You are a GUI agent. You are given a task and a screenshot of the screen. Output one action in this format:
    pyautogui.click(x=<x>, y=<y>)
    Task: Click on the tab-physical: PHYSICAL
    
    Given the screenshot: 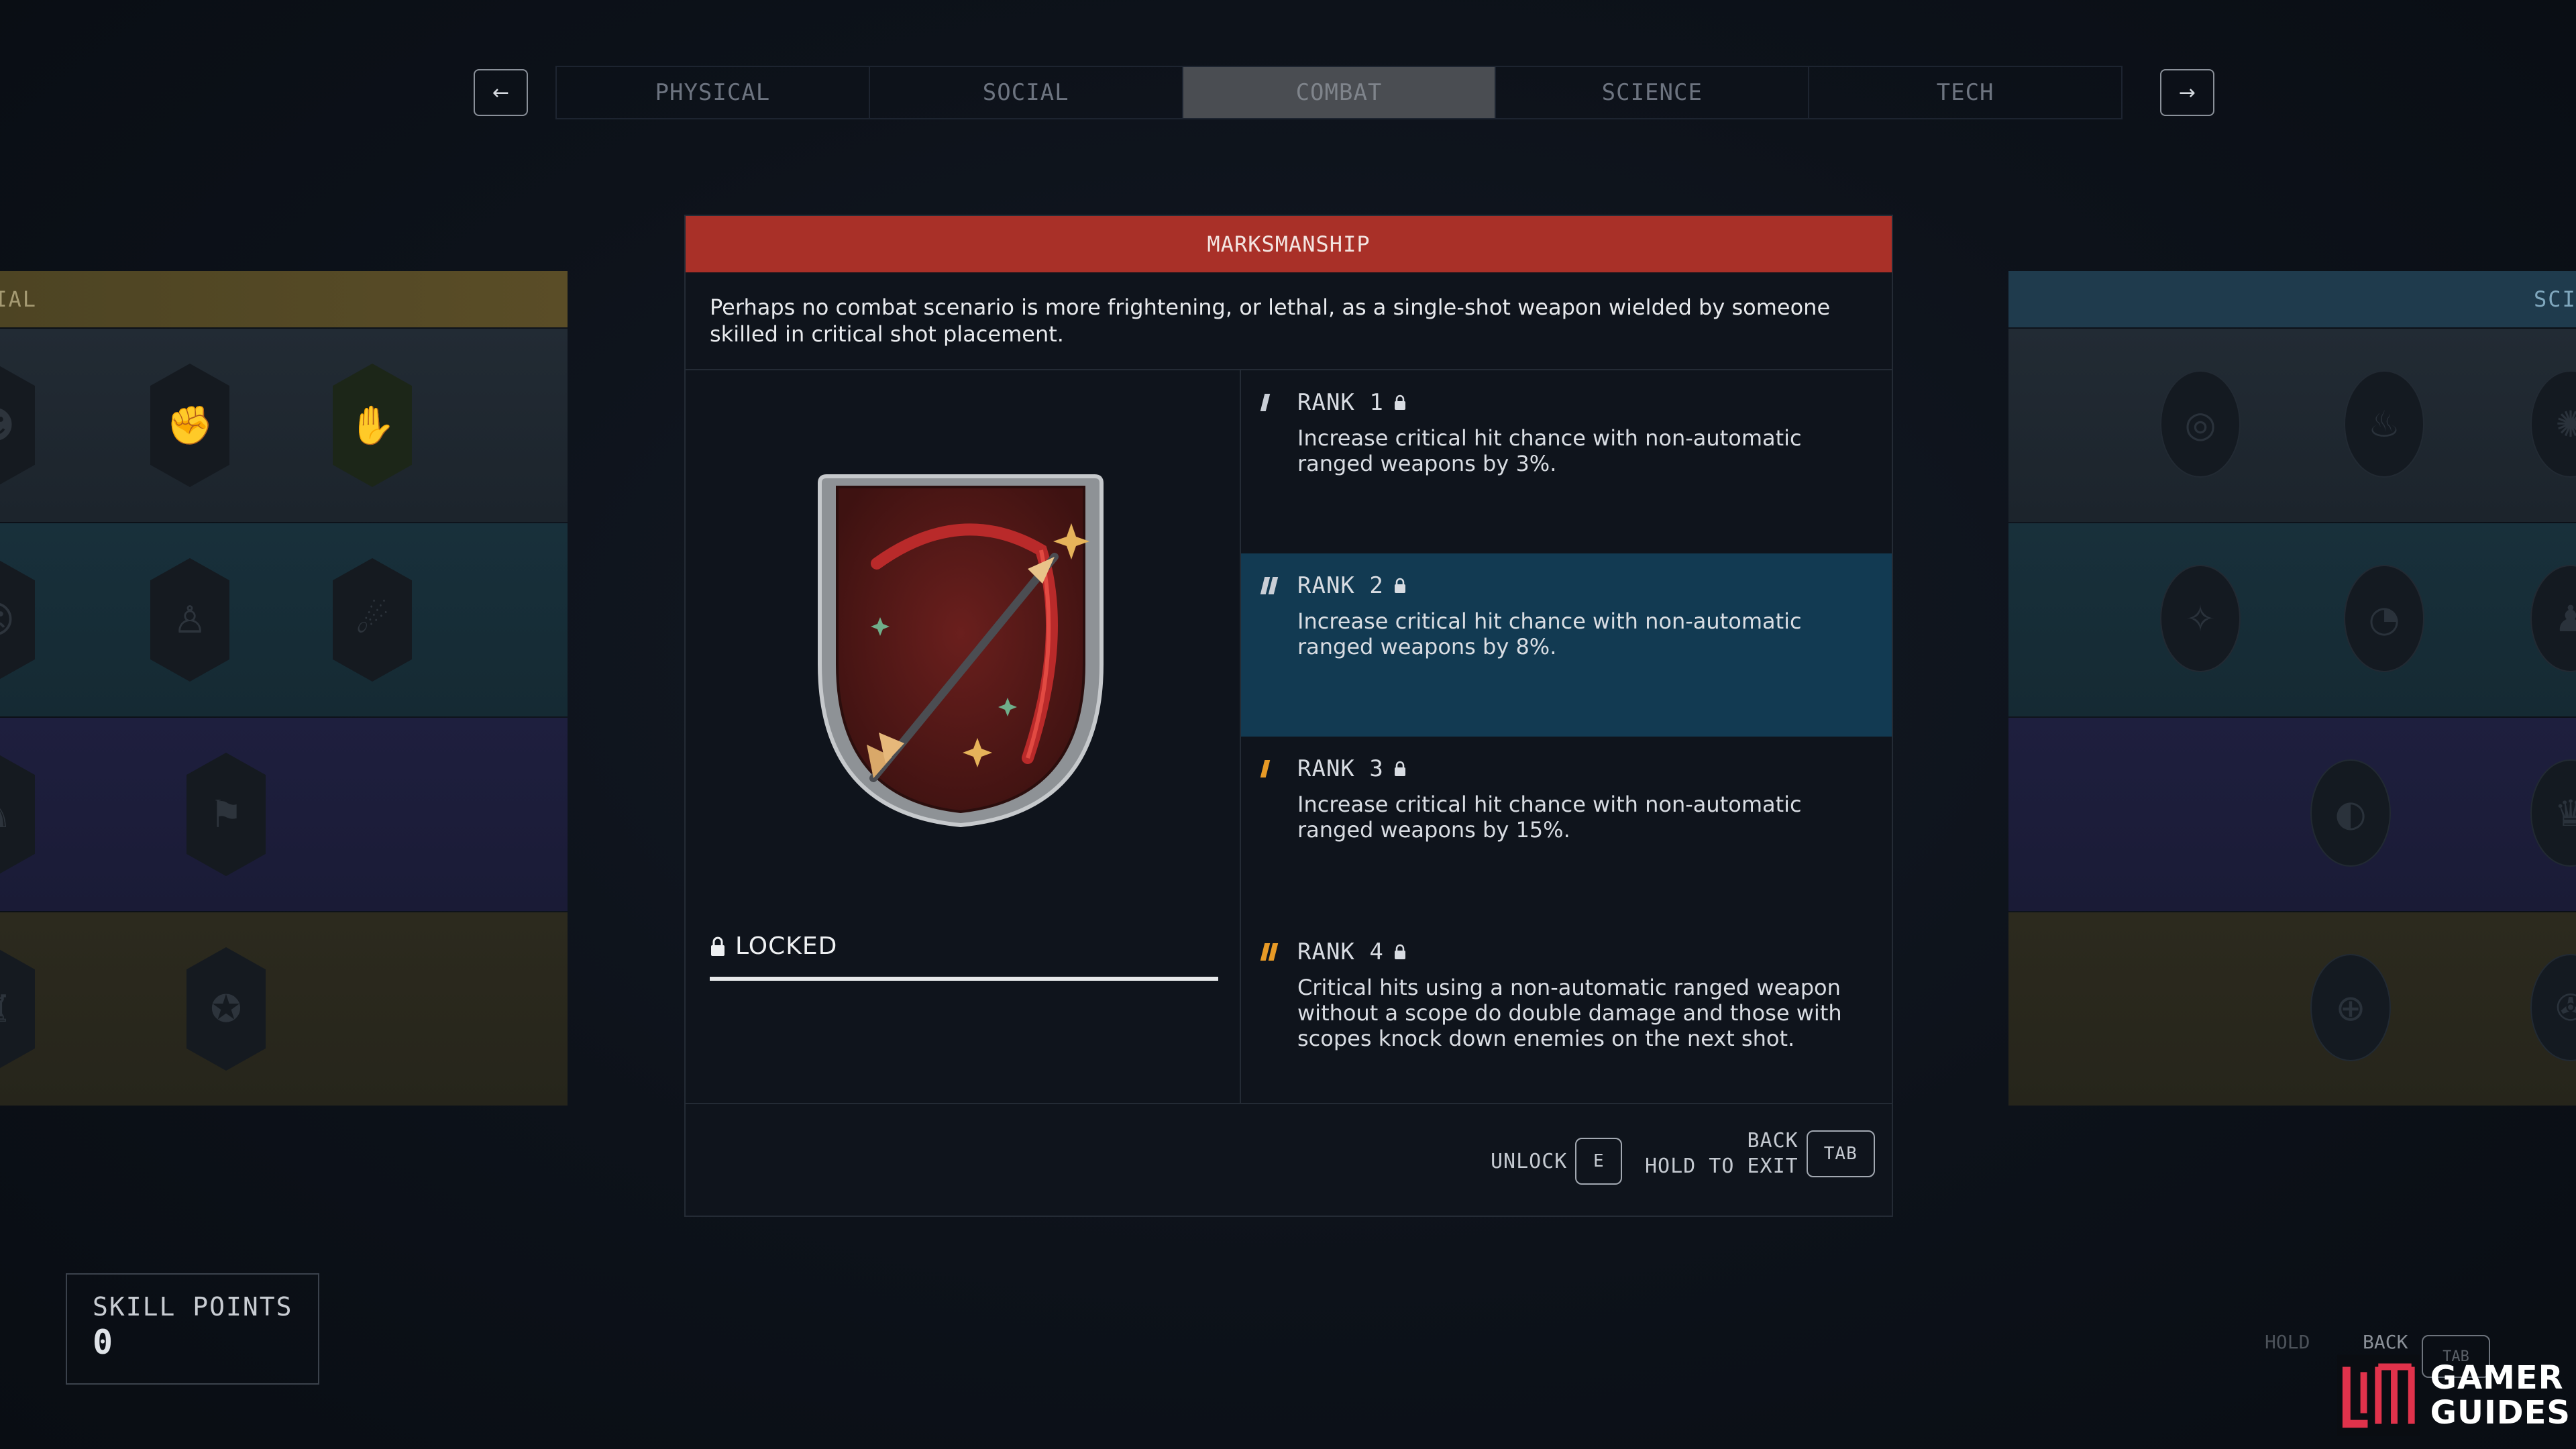 What is the action you would take?
    pyautogui.click(x=713, y=92)
    